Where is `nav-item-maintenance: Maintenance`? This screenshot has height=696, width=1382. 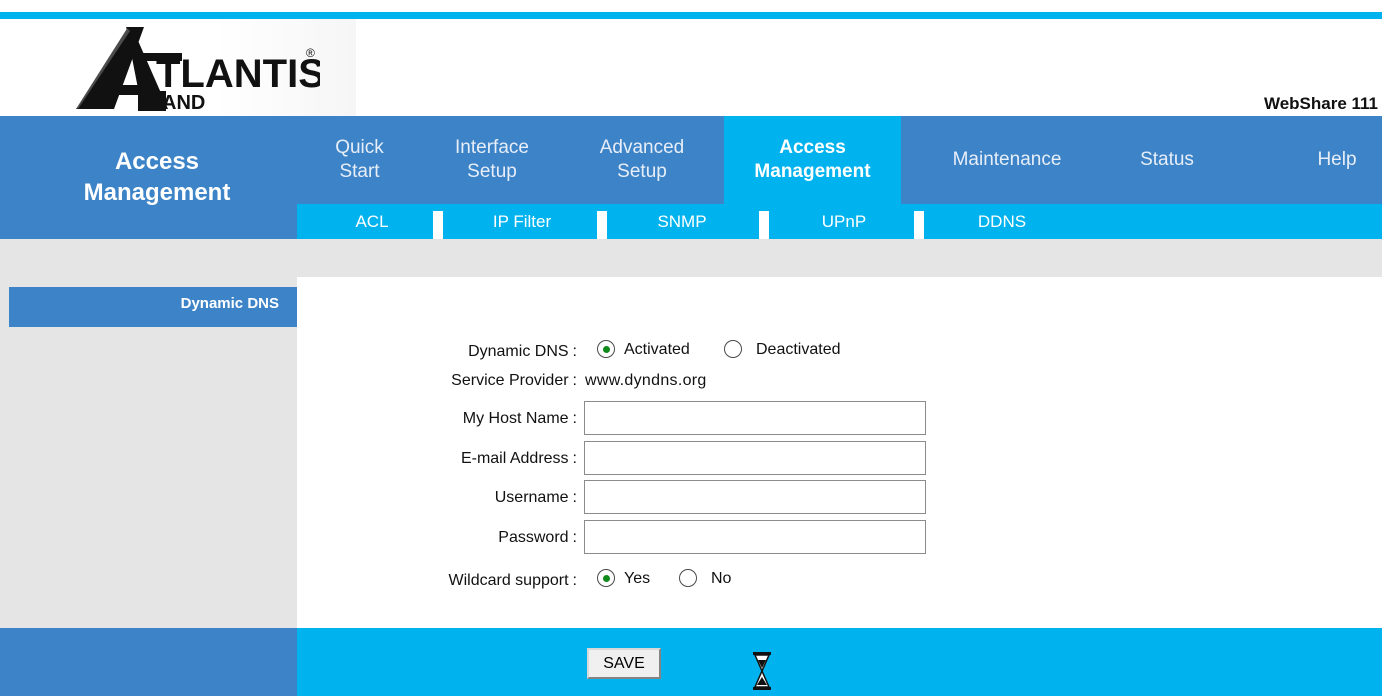
nav-item-maintenance: Maintenance is located at coordinates (1007, 160).